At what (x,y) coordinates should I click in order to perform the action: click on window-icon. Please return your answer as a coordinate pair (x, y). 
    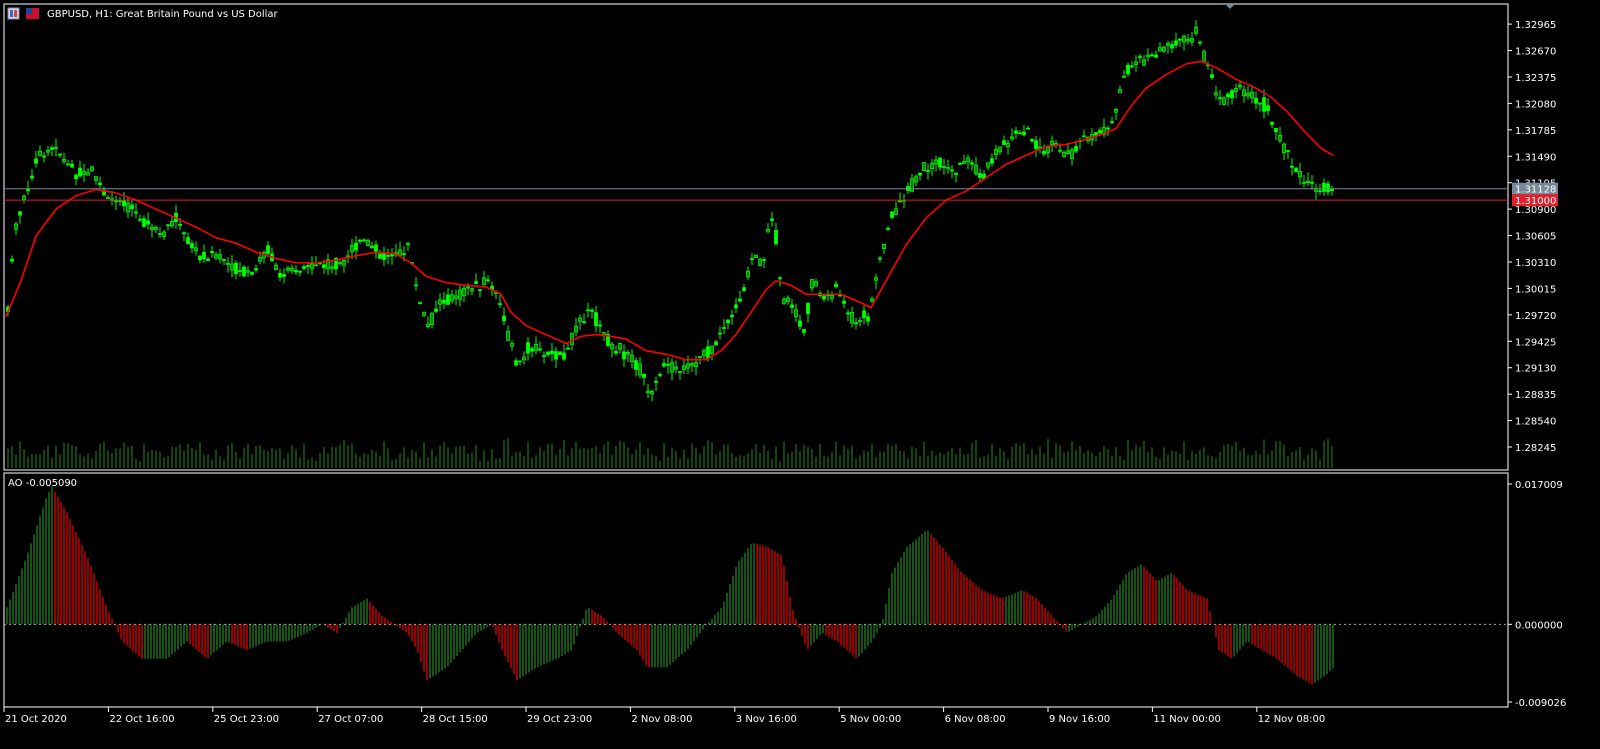
    Looking at the image, I should click on (13, 13).